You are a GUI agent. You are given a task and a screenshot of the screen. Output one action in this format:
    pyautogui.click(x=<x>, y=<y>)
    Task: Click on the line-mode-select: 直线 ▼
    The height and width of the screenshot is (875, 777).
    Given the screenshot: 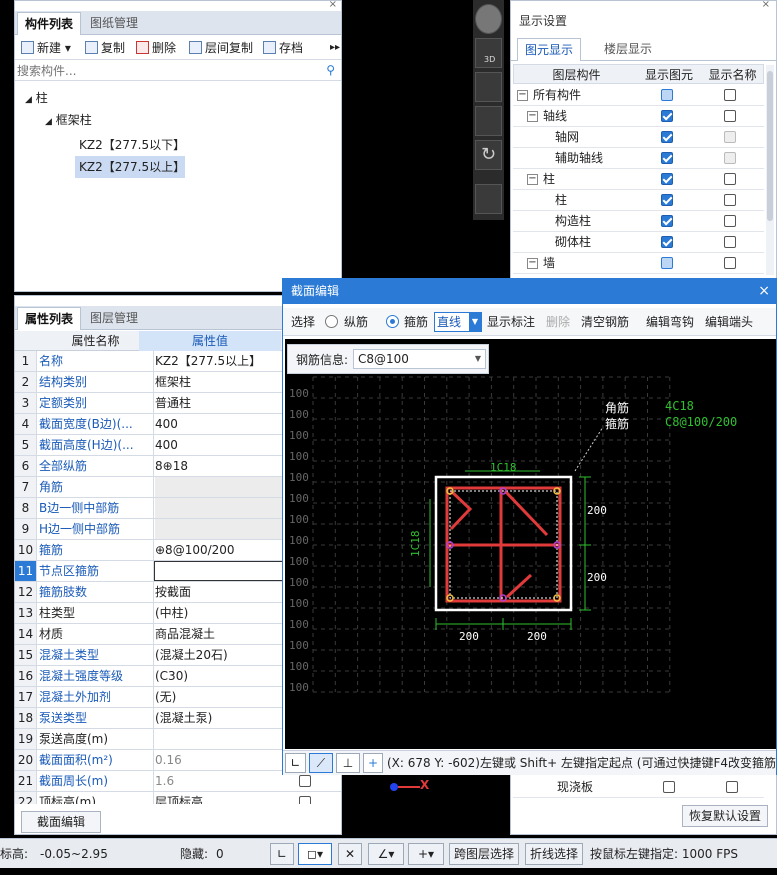 What is the action you would take?
    pyautogui.click(x=458, y=322)
    